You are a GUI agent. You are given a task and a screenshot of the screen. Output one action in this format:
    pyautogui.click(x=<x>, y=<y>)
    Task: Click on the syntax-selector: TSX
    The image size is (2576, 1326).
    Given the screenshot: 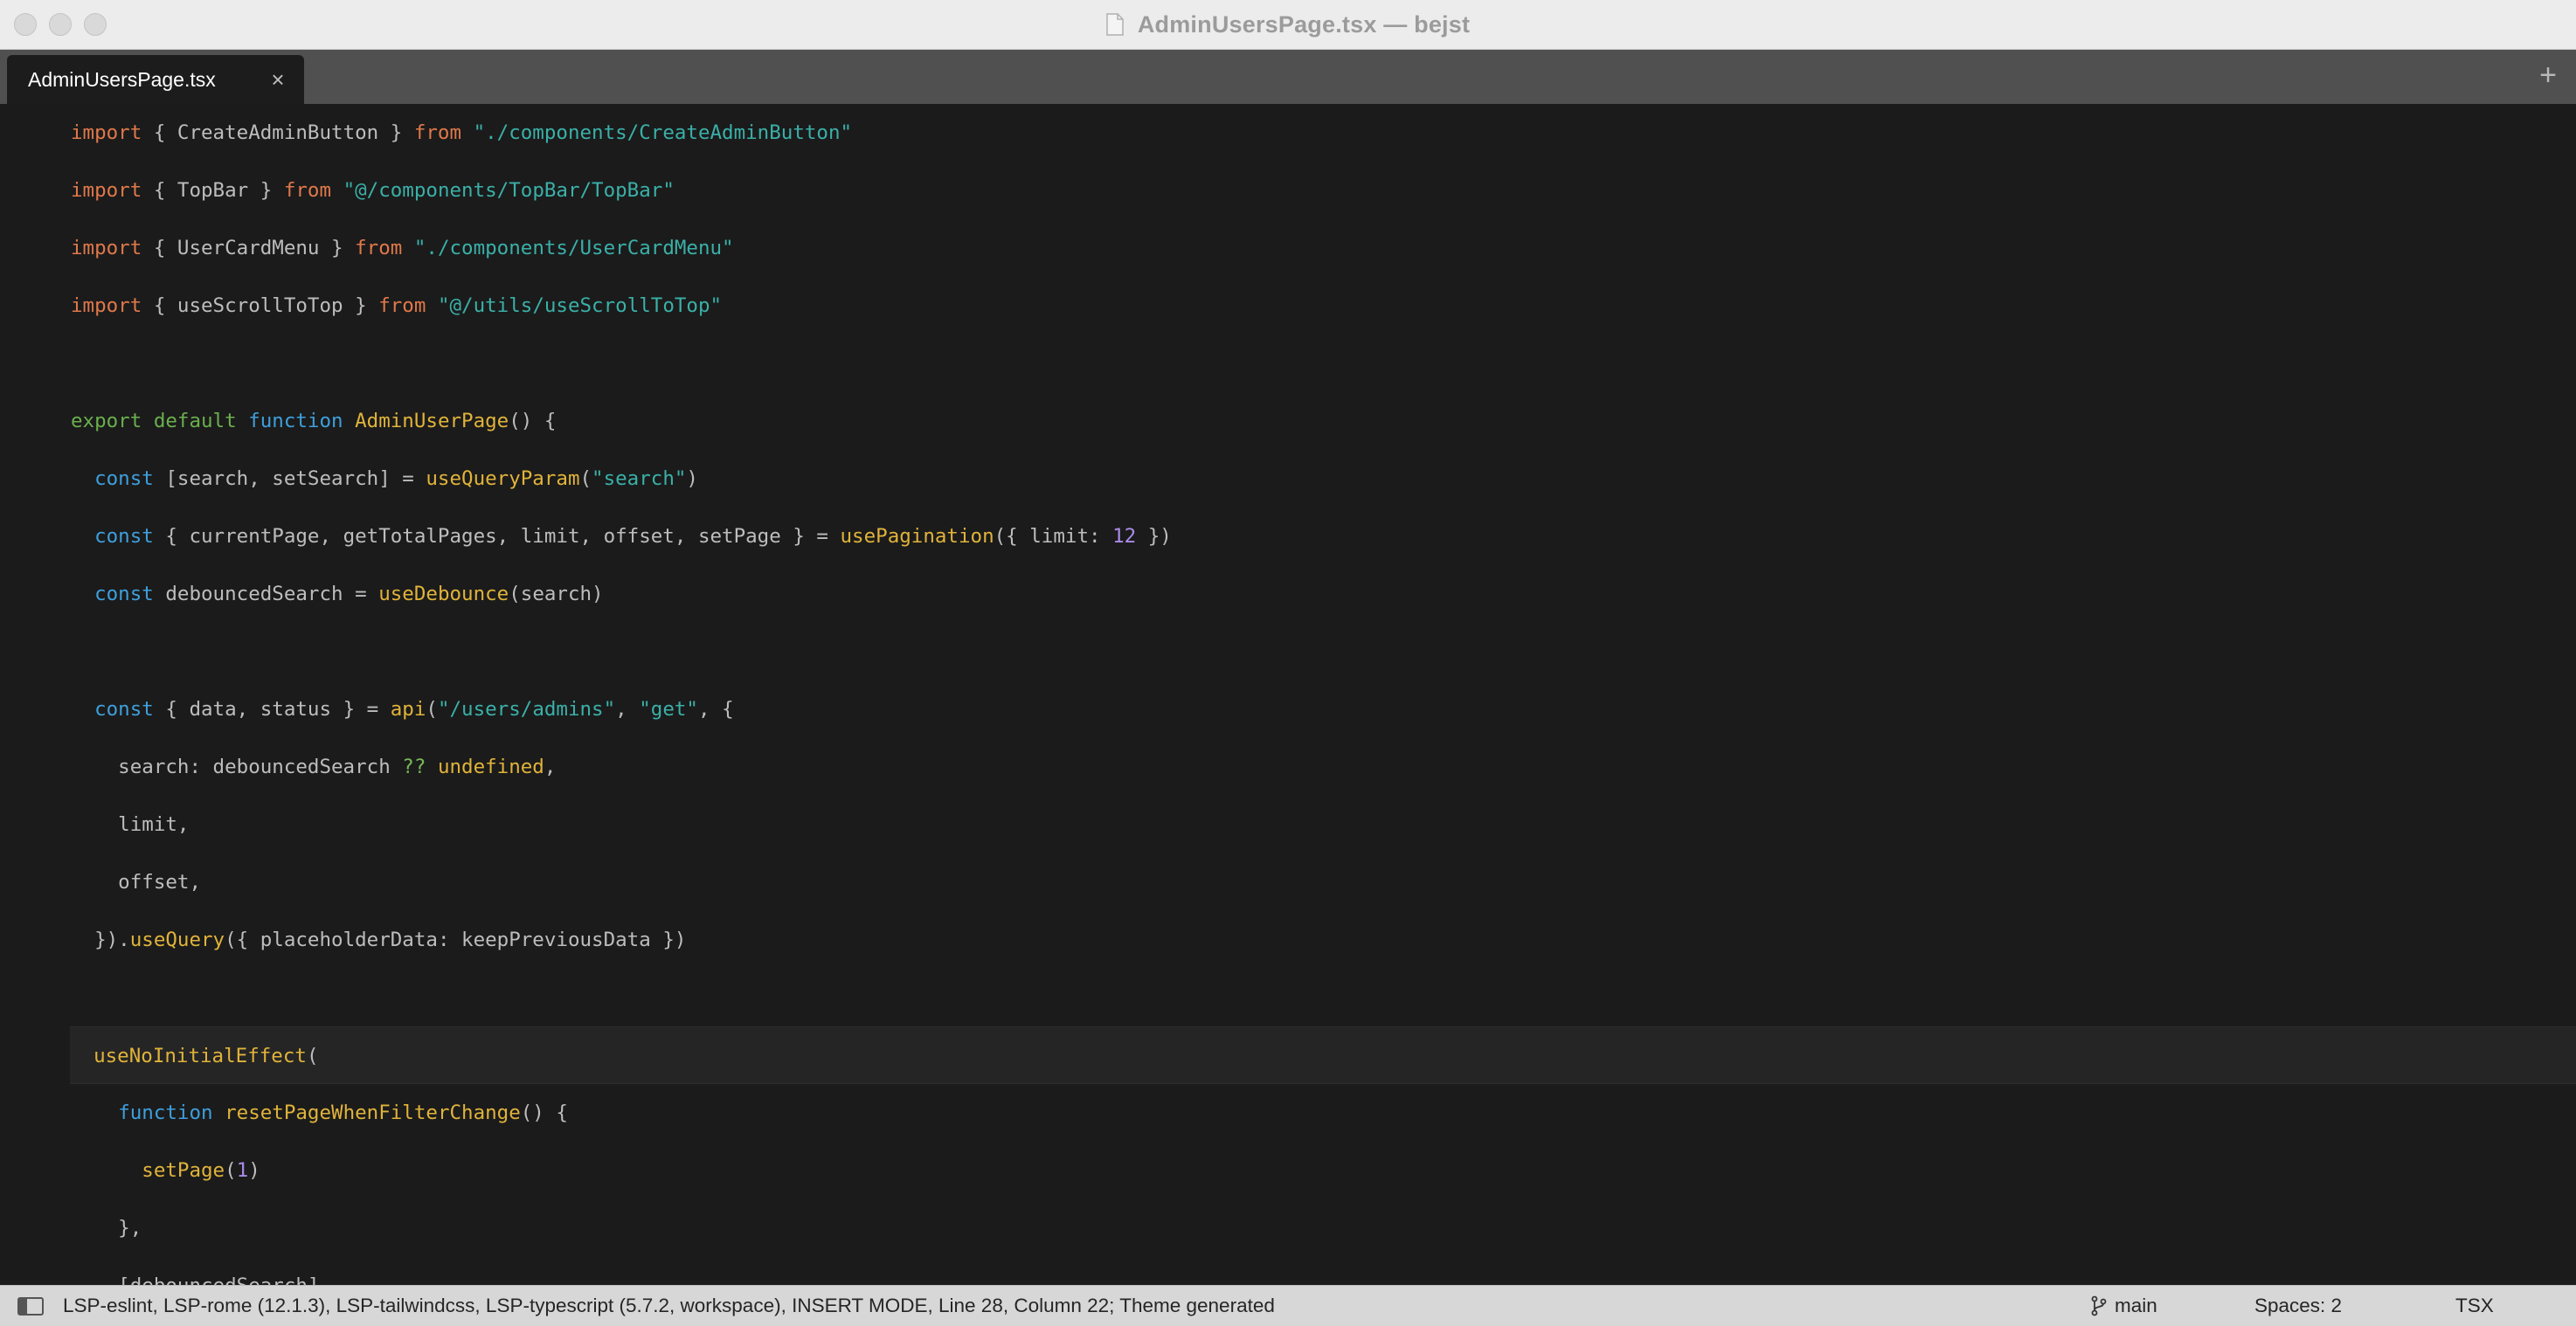 What is the action you would take?
    pyautogui.click(x=2474, y=1306)
    